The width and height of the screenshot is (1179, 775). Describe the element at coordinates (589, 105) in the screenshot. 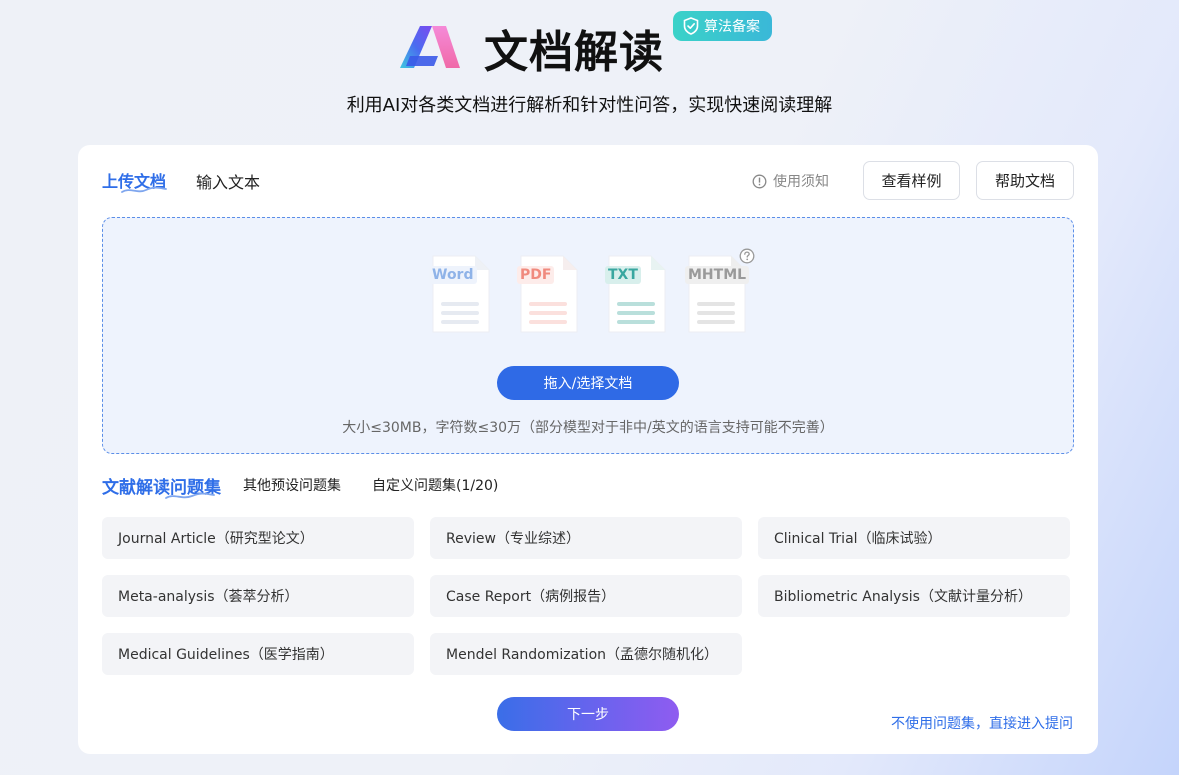

I see `page-subtitle: 利用AI对各类文档进行解析和针对性问答，实现快速阅读理解` at that location.